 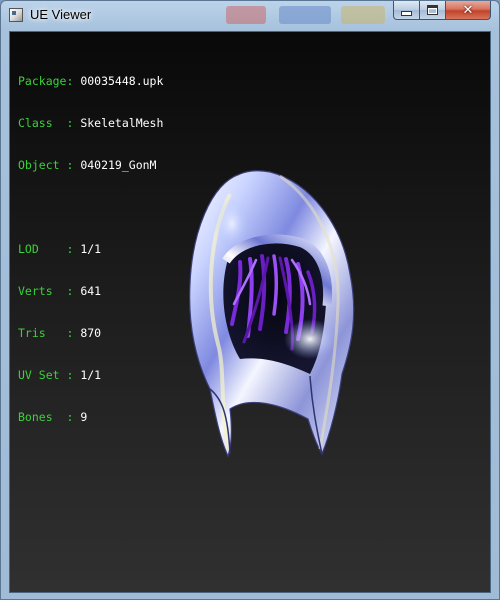 I want to click on window-controls: ✕, so click(x=442, y=11).